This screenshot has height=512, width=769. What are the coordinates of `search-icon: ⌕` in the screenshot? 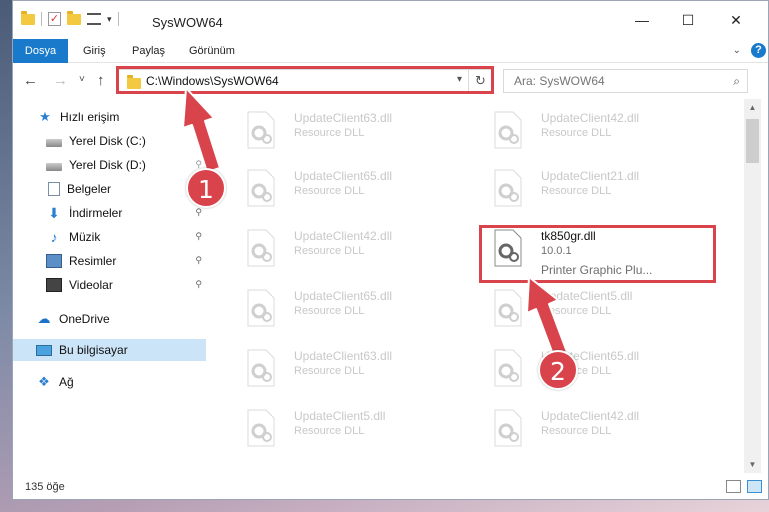 It's located at (736, 81).